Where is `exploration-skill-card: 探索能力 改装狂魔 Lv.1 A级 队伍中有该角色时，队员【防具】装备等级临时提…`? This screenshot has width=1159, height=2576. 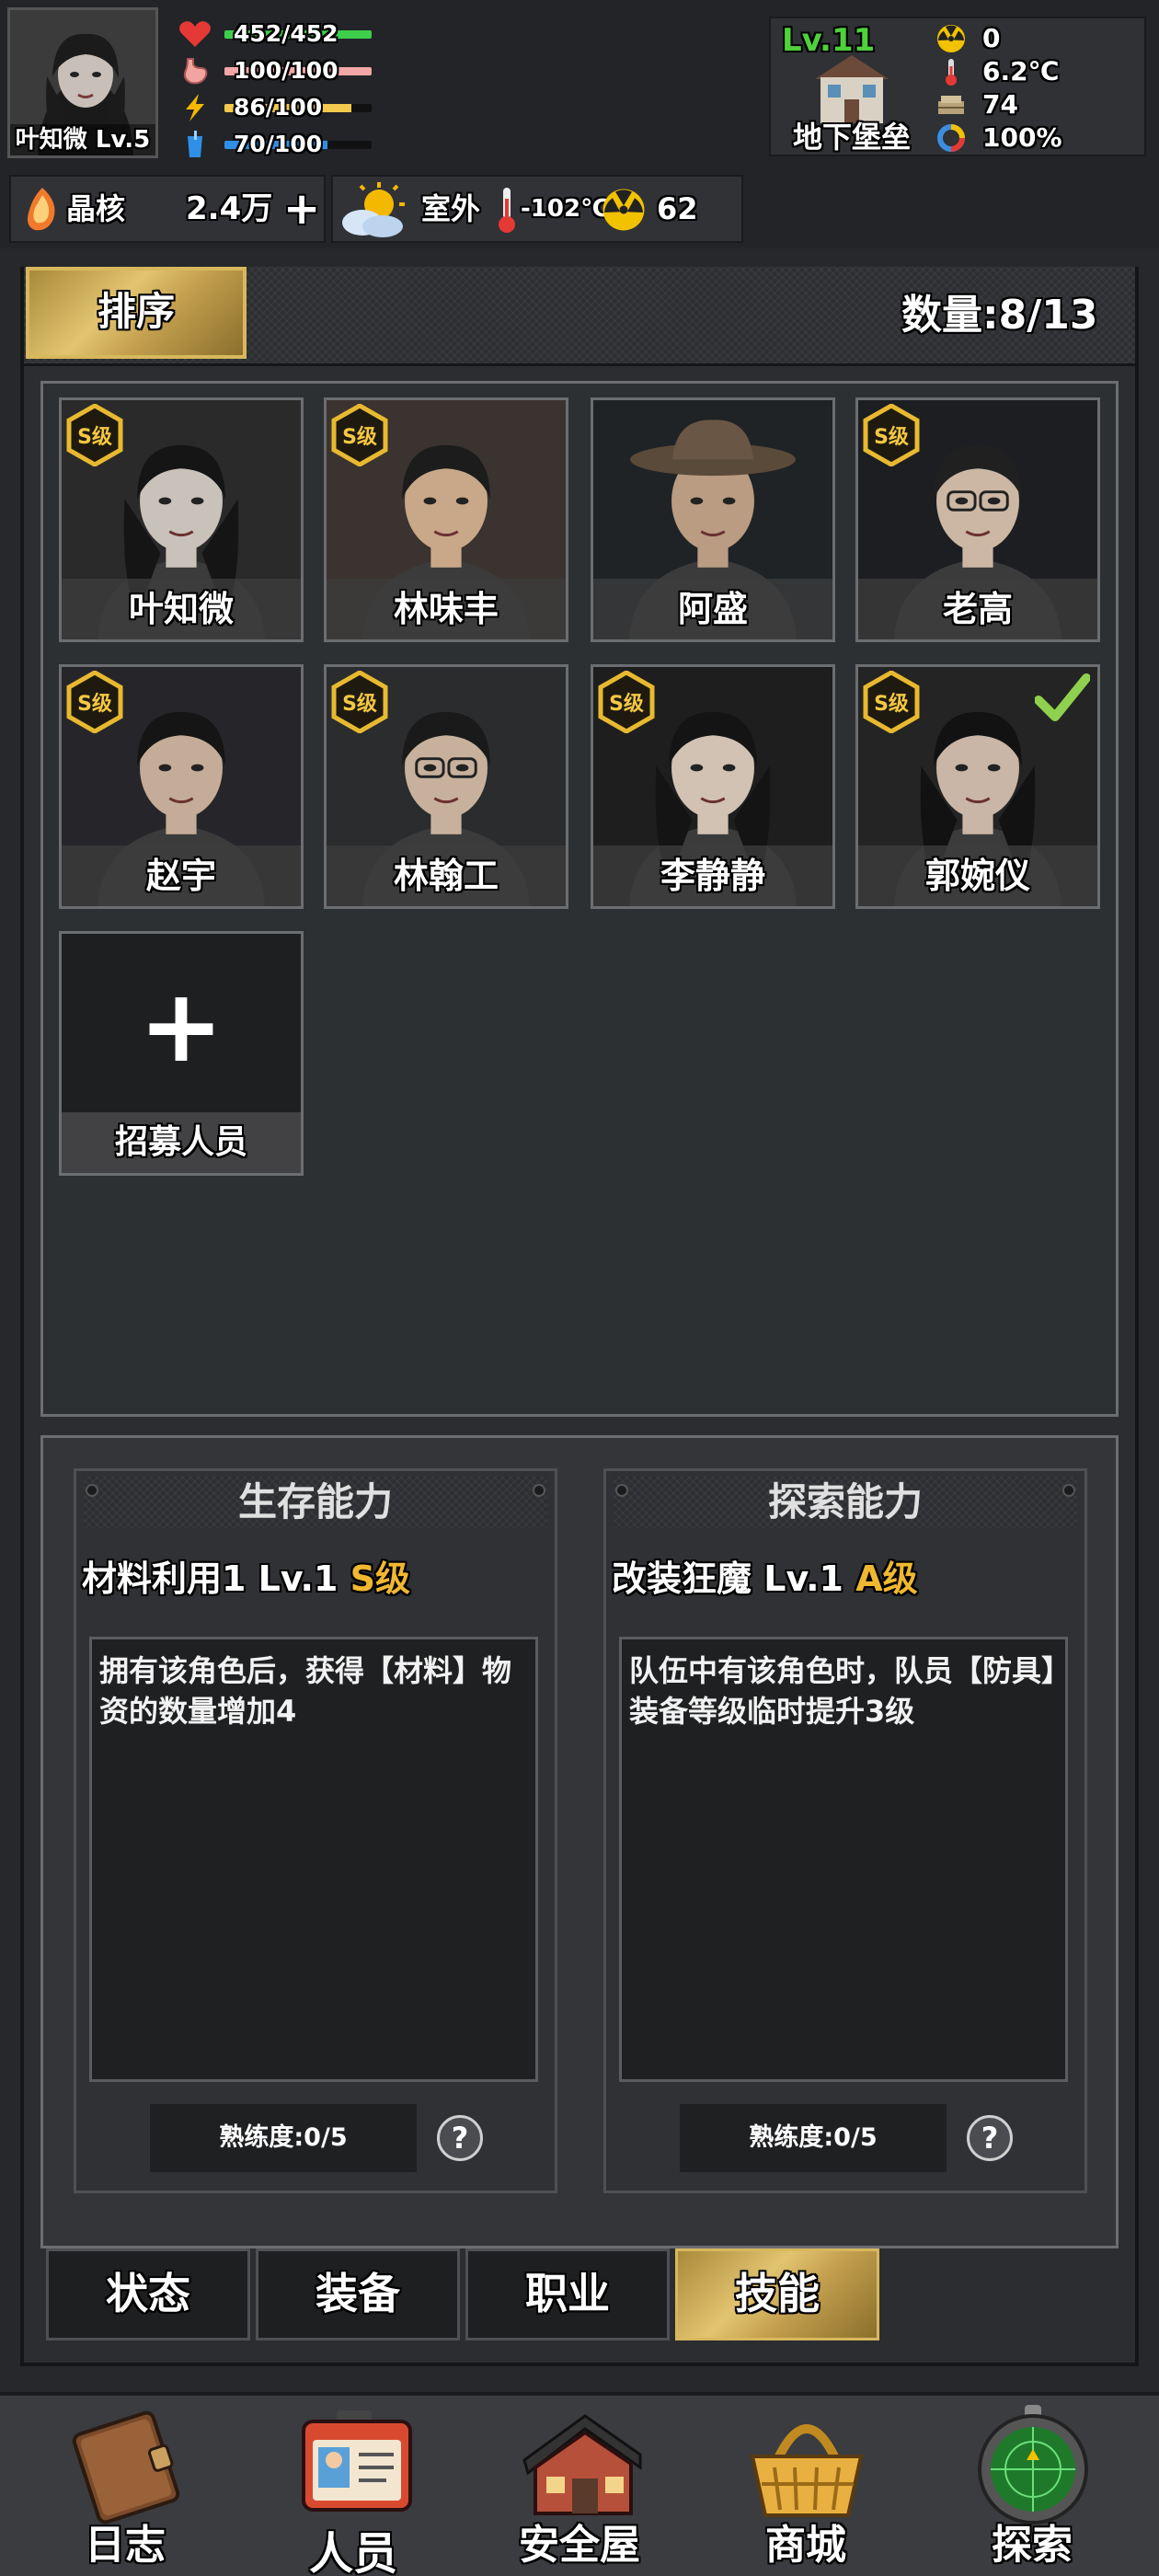 exploration-skill-card: 探索能力 改装狂魔 Lv.1 A级 队伍中有该角色时，队员【防具】装备等级临时提… is located at coordinates (845, 1830).